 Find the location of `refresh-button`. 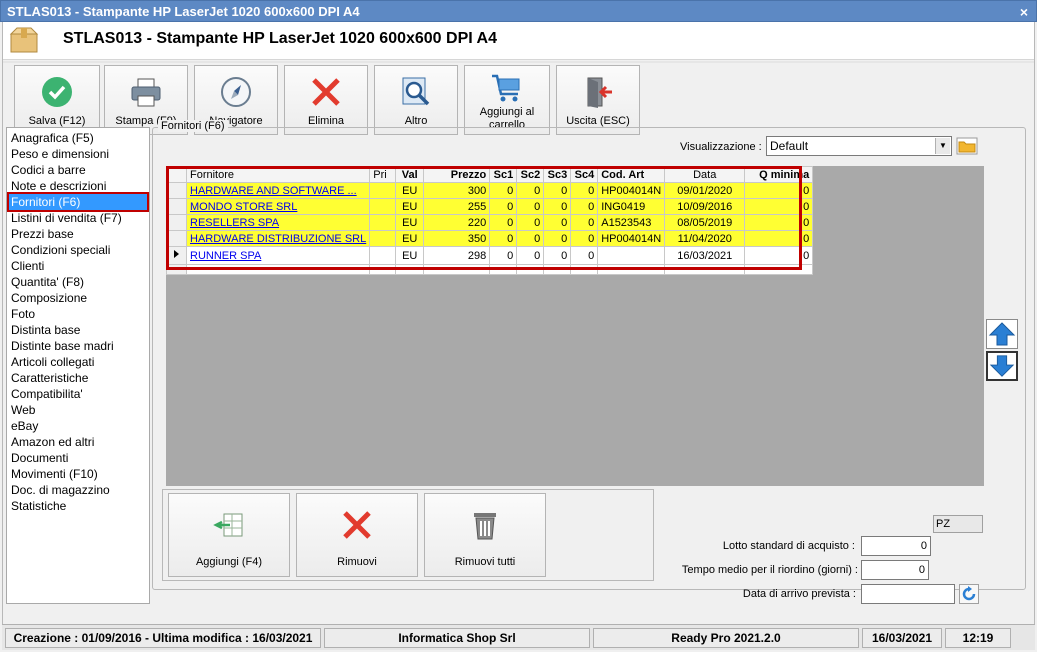

refresh-button is located at coordinates (969, 594).